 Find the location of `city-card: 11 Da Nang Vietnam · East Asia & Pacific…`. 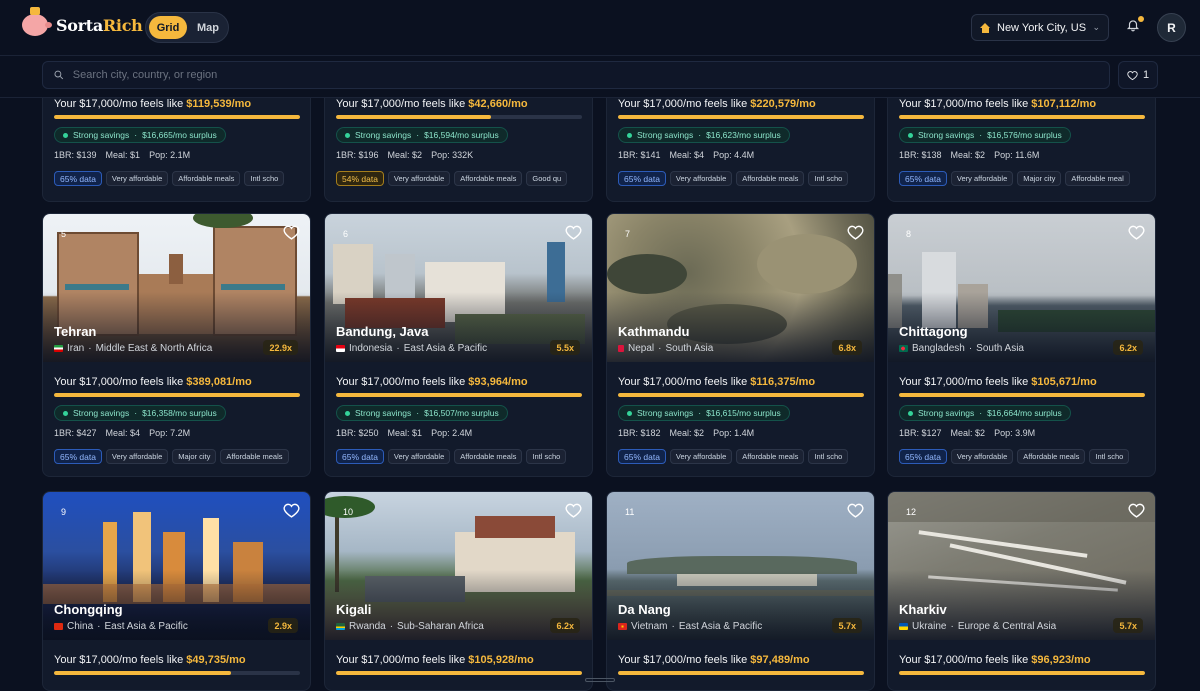

city-card: 11 Da Nang Vietnam · East Asia & Pacific… is located at coordinates (740, 591).